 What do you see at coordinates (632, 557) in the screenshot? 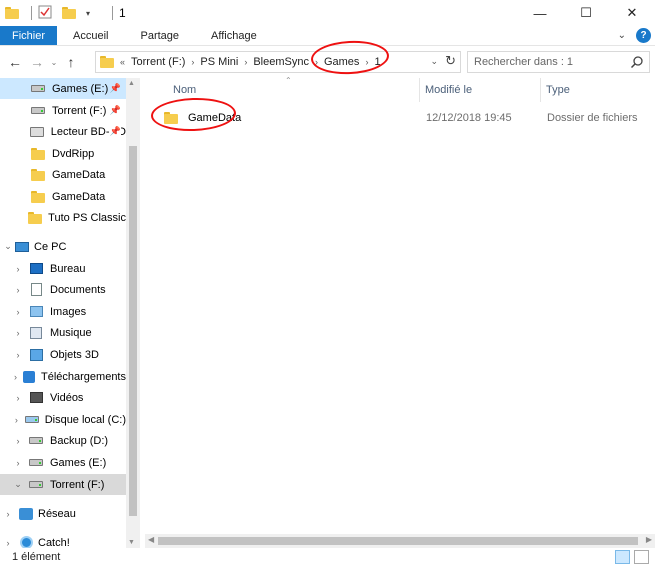
I see `view-switcher` at bounding box center [632, 557].